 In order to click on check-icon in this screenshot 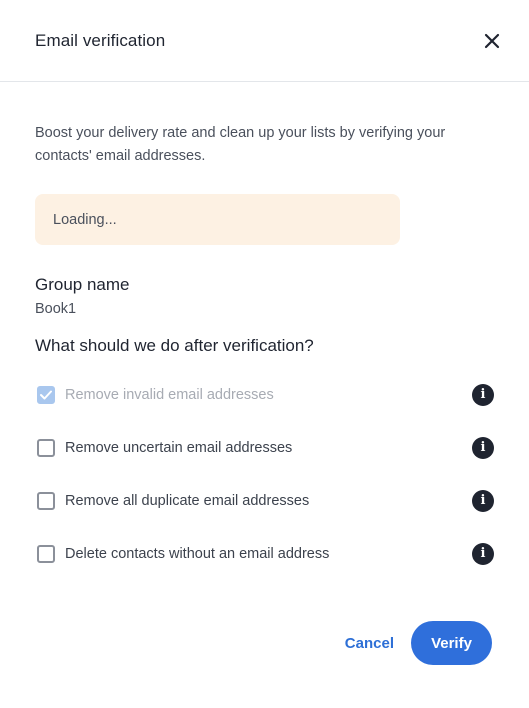, I will do `click(46, 394)`.